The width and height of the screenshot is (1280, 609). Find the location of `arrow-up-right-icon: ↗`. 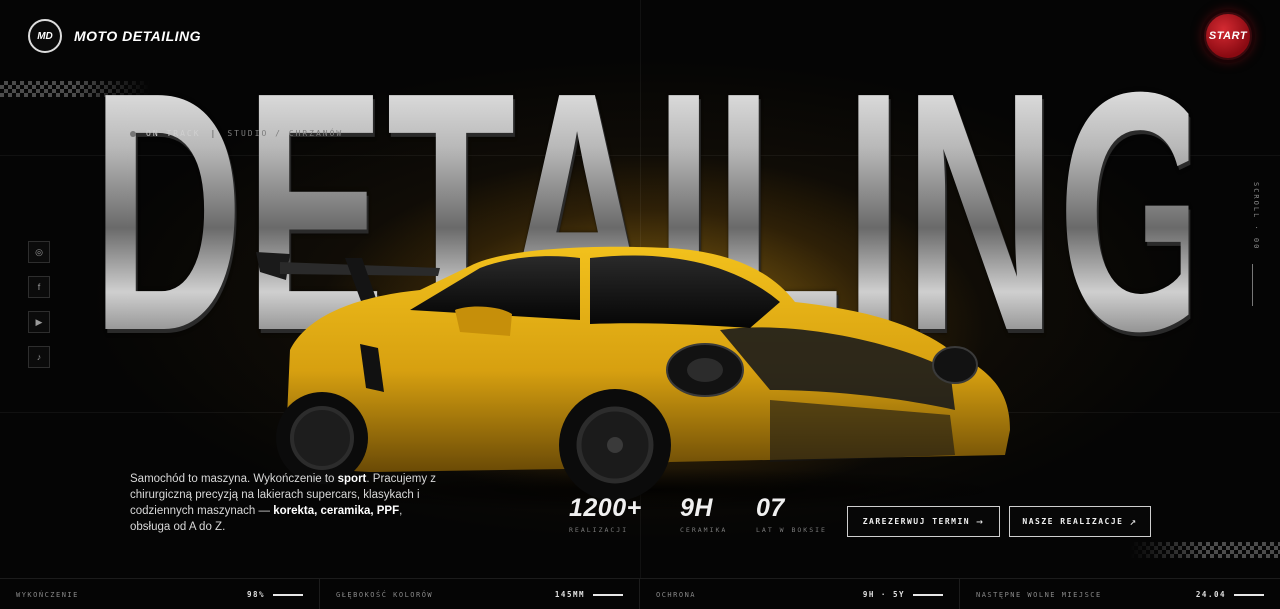

arrow-up-right-icon: ↗ is located at coordinates (1133, 521).